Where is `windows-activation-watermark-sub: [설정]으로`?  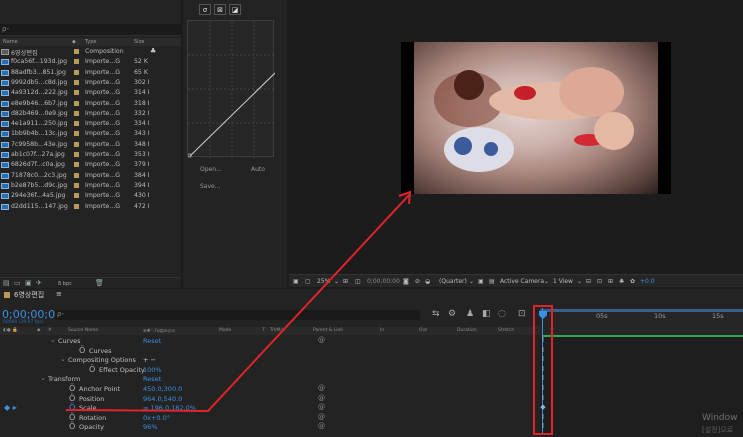
windows-activation-watermark-sub: [설정]으로 is located at coordinates (718, 430).